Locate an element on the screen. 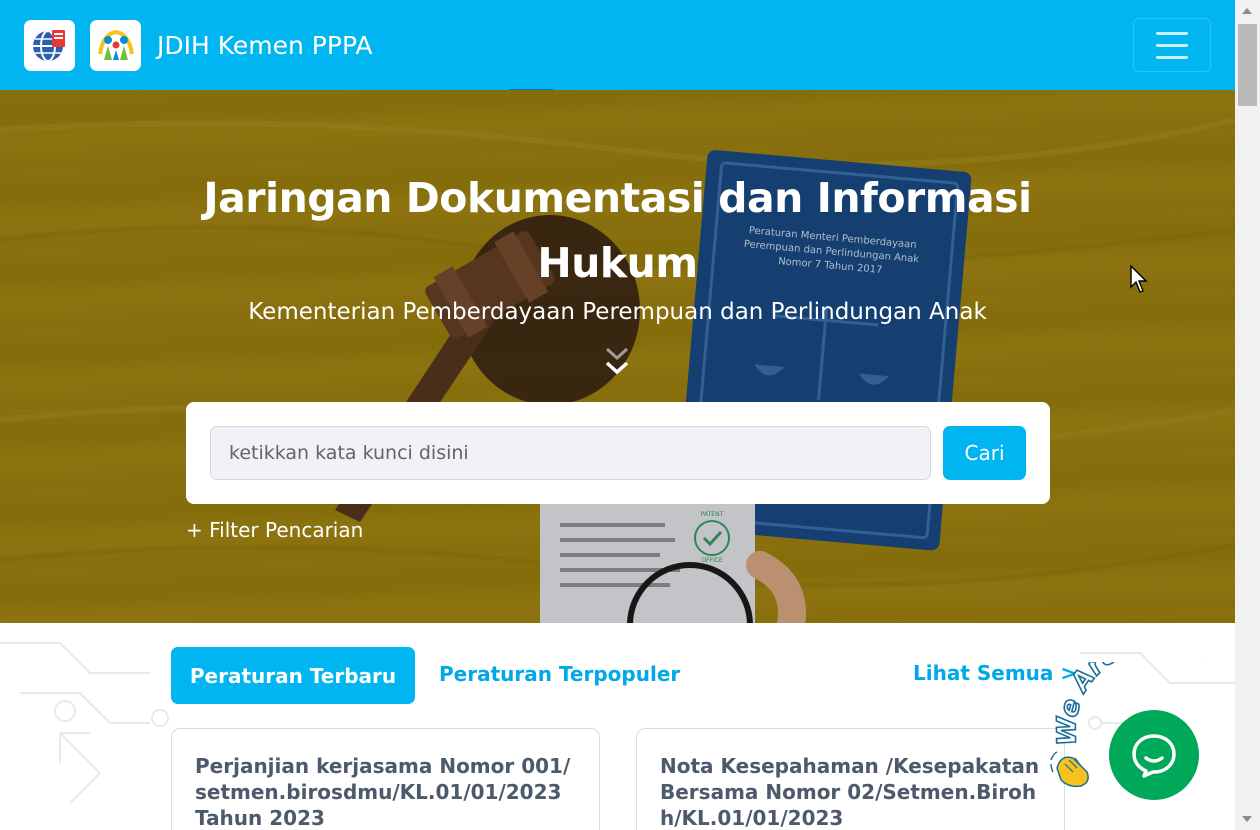 The width and height of the screenshot is (1260, 830). chat-bubble-icon is located at coordinates (1154, 756).